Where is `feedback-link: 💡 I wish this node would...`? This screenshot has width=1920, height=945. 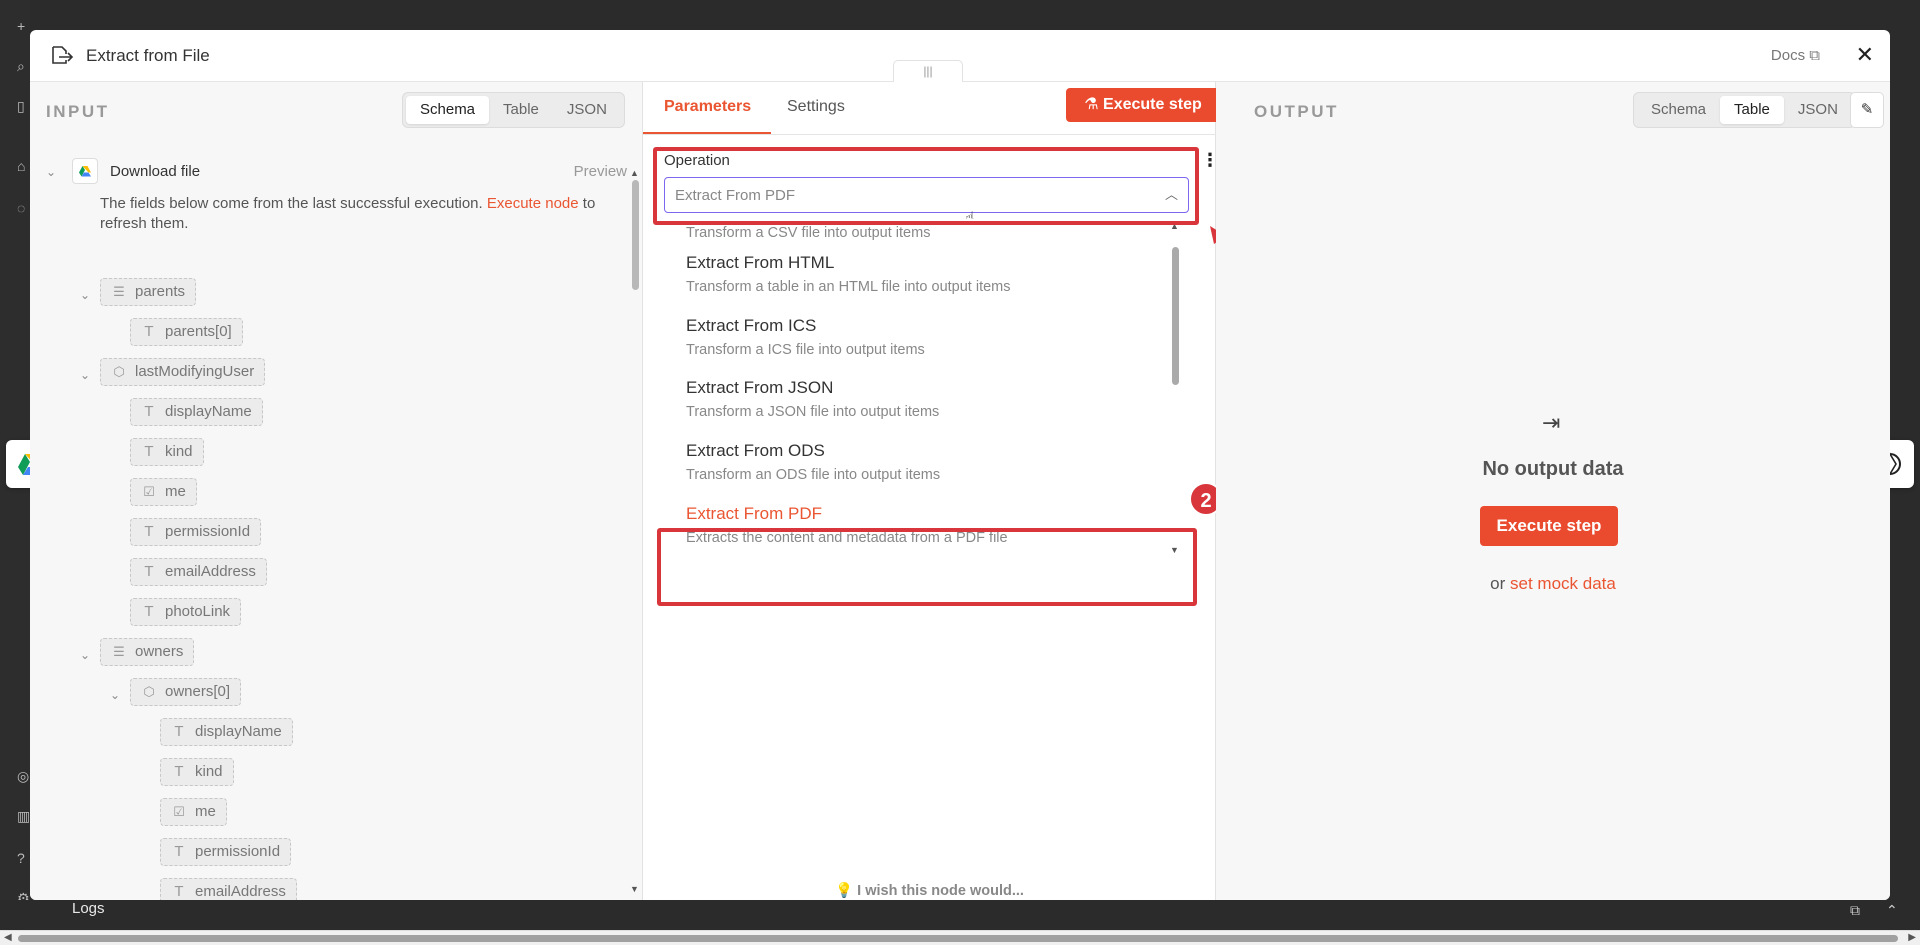
feedback-link: 💡 I wish this node would... is located at coordinates (929, 890).